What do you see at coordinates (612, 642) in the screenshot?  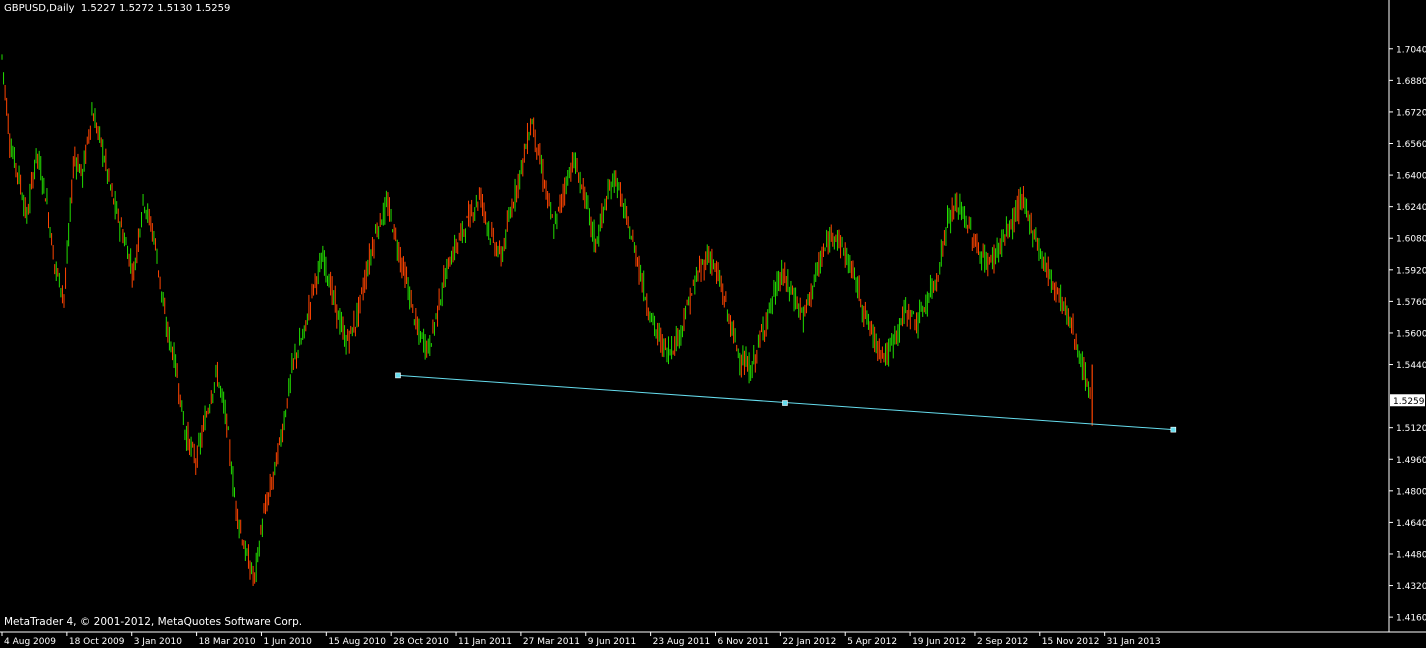 I see `time-tick-label: 9 Jun 2011` at bounding box center [612, 642].